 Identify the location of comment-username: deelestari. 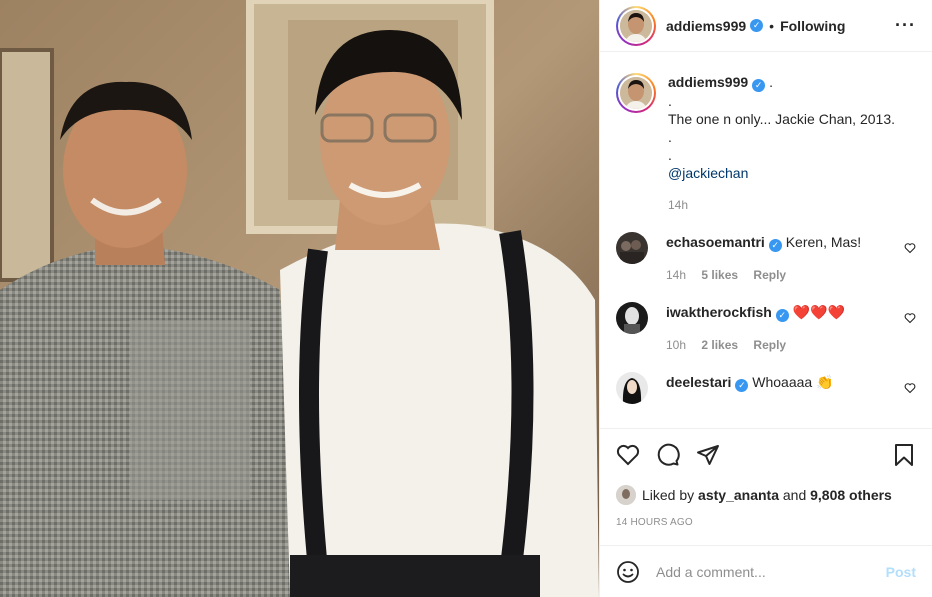
(698, 382).